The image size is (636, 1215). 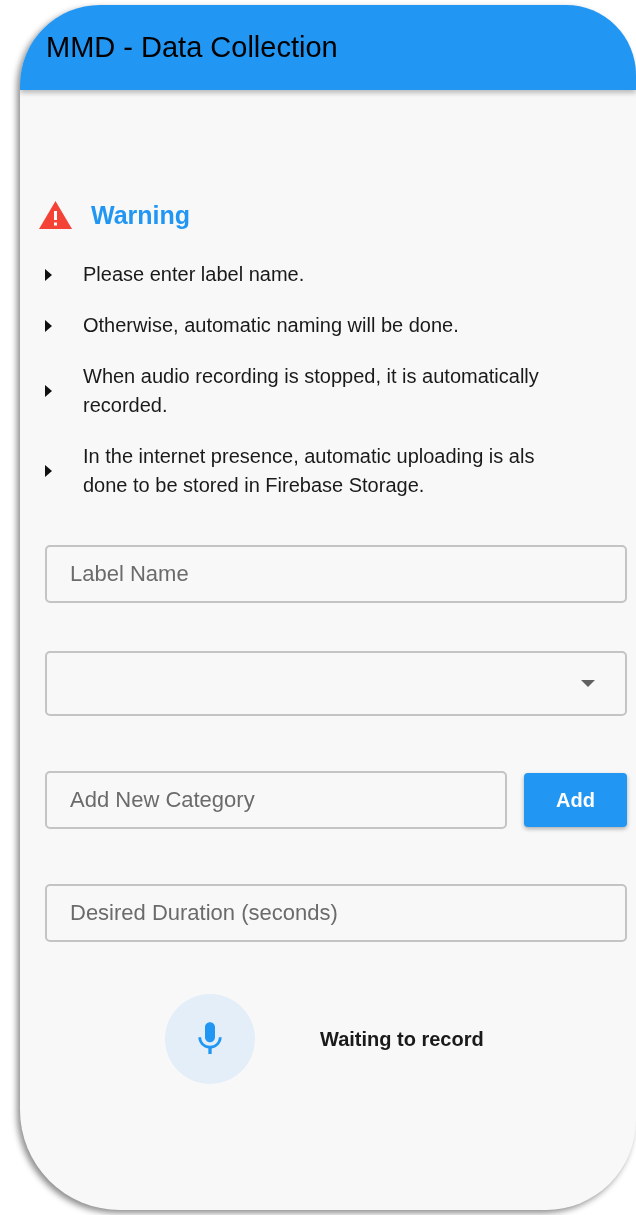 I want to click on warning-text: In the internet presence, automatic uploading is als done to be stored in Firebase Storage., so click(x=309, y=471).